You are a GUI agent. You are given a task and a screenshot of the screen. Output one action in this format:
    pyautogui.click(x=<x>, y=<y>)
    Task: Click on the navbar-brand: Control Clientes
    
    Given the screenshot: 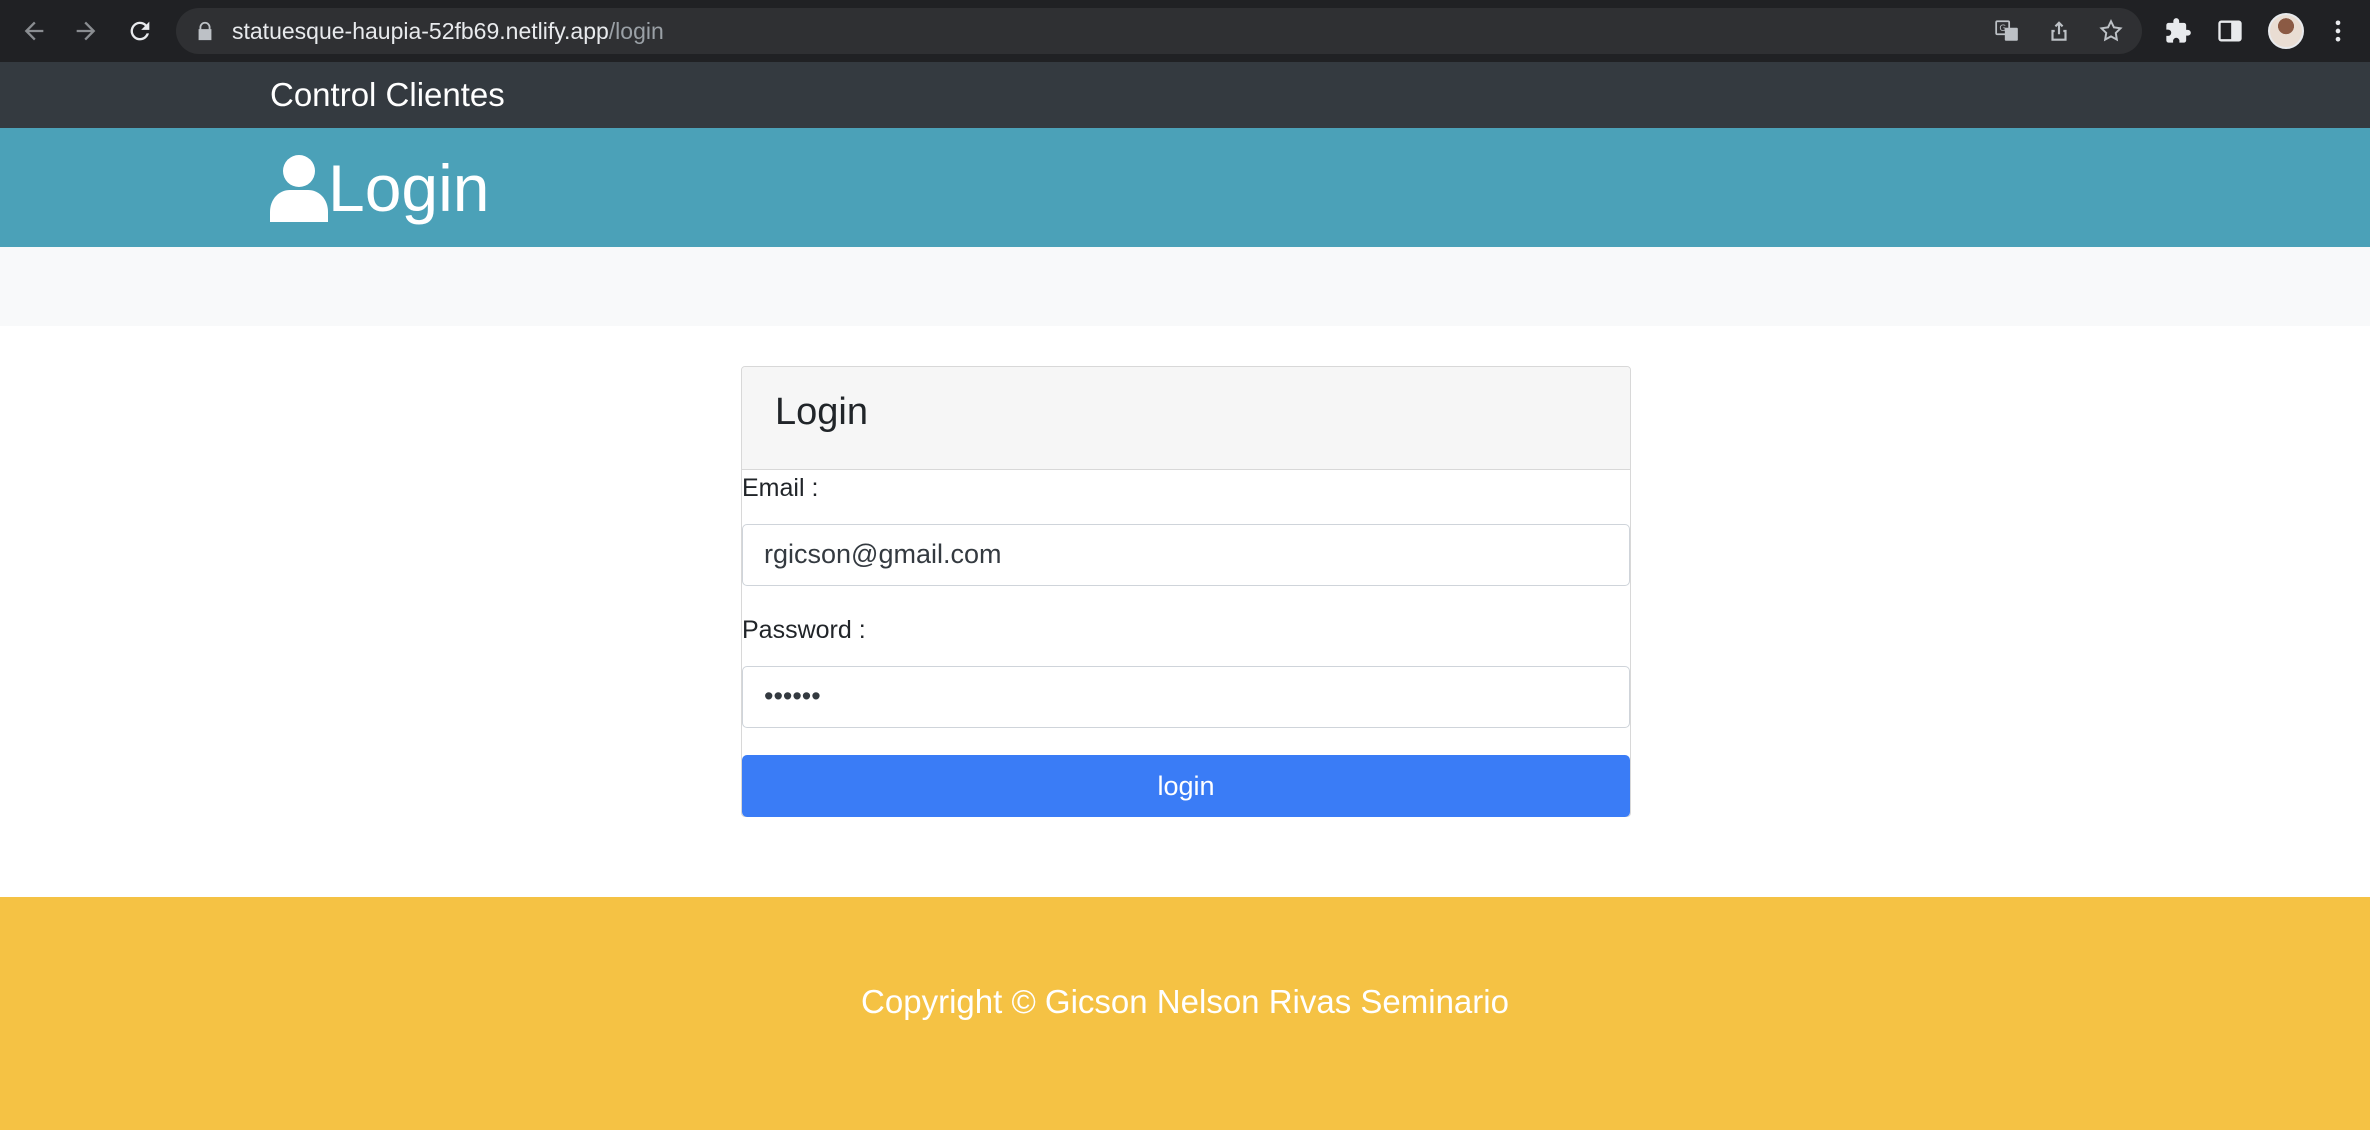 What is the action you would take?
    pyautogui.click(x=387, y=95)
    